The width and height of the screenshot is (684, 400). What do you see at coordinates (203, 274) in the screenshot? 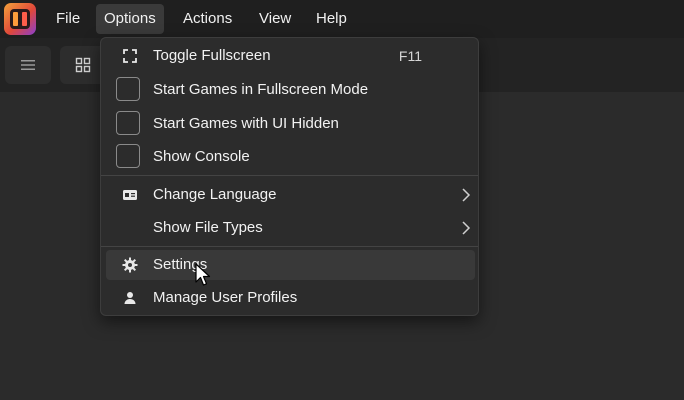
I see `mouse-cursor-icon` at bounding box center [203, 274].